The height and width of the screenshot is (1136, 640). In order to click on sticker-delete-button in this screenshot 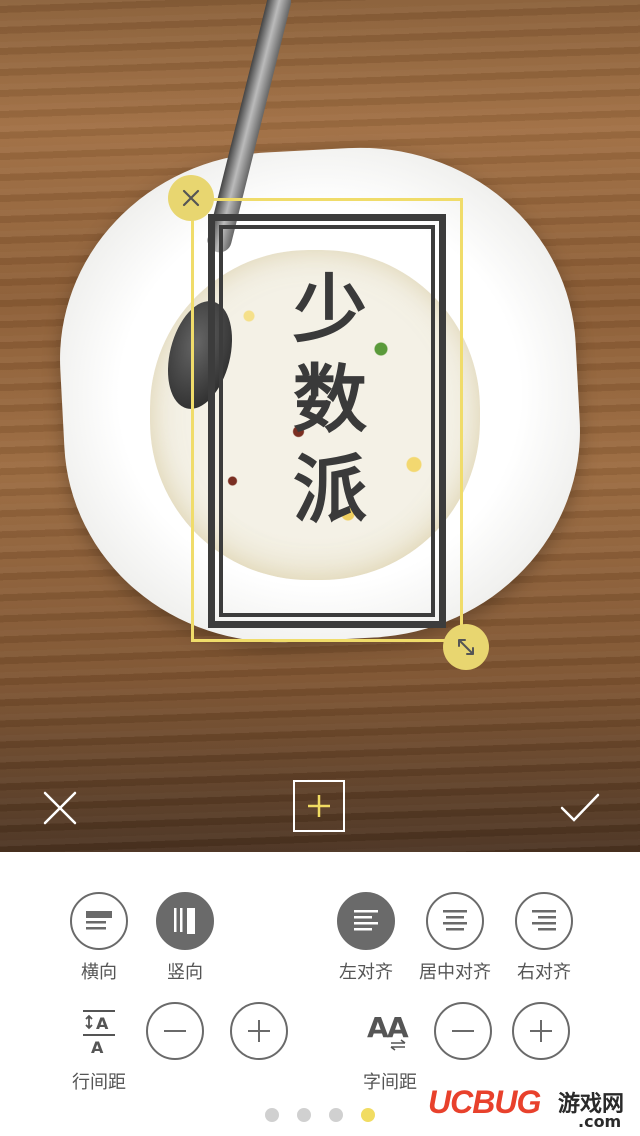, I will do `click(191, 198)`.